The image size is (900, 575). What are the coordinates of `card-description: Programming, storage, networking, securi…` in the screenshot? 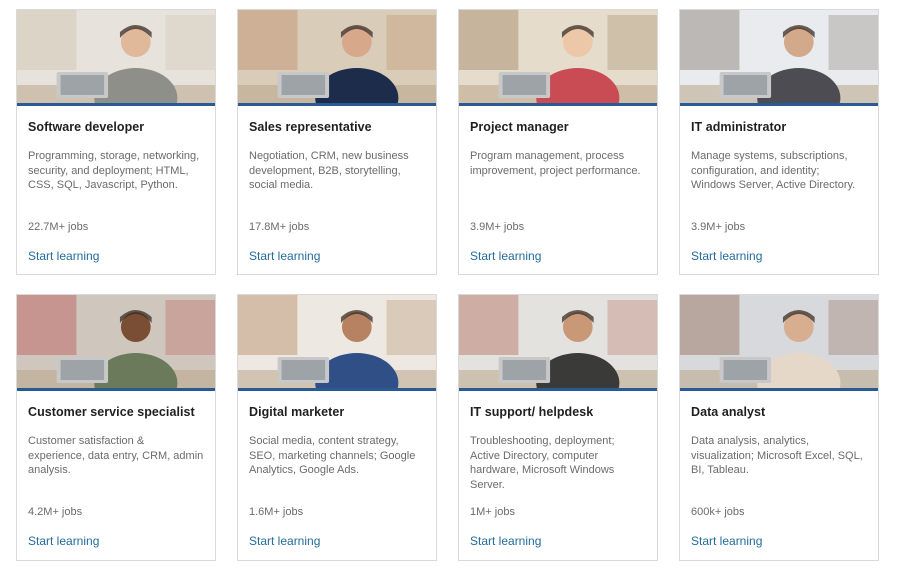 It's located at (114, 170).